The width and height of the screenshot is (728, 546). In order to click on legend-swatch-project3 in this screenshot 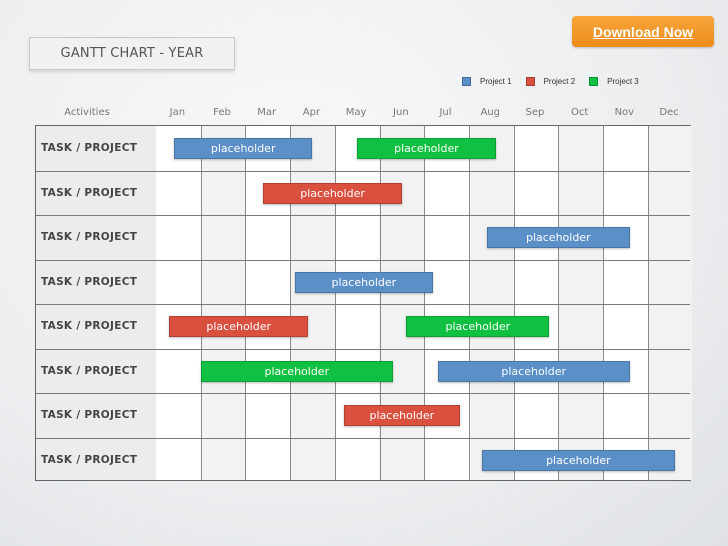, I will do `click(594, 81)`.